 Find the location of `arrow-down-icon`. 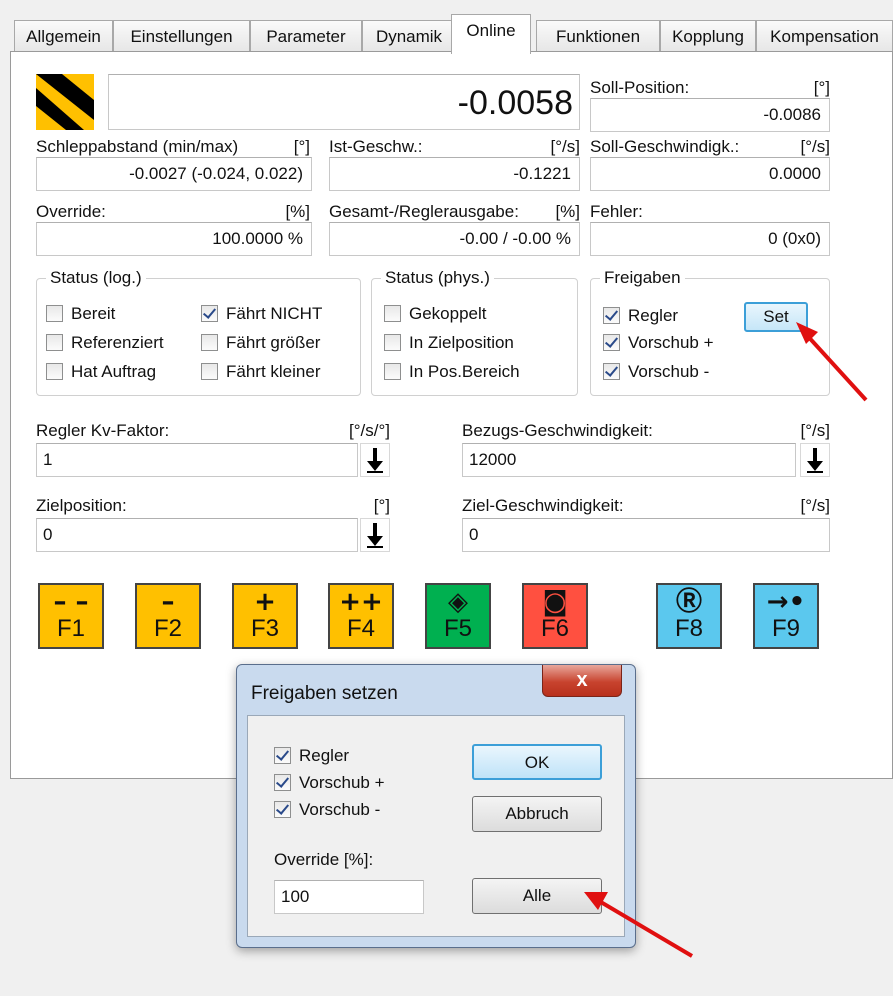

arrow-down-icon is located at coordinates (815, 460).